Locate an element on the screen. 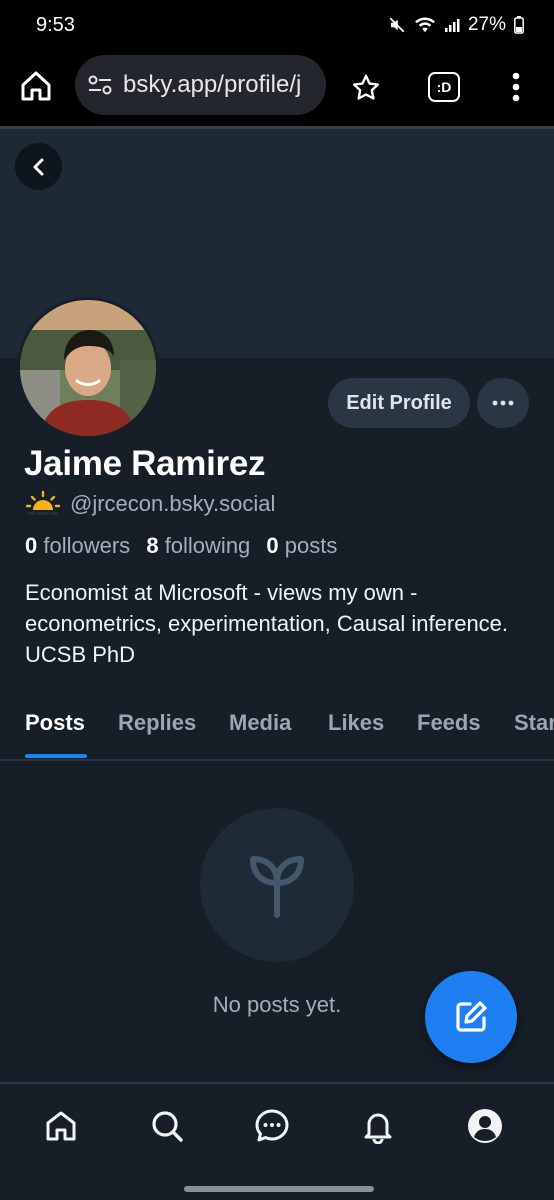 The width and height of the screenshot is (554, 1200). followers-label: followers is located at coordinates (87, 545).